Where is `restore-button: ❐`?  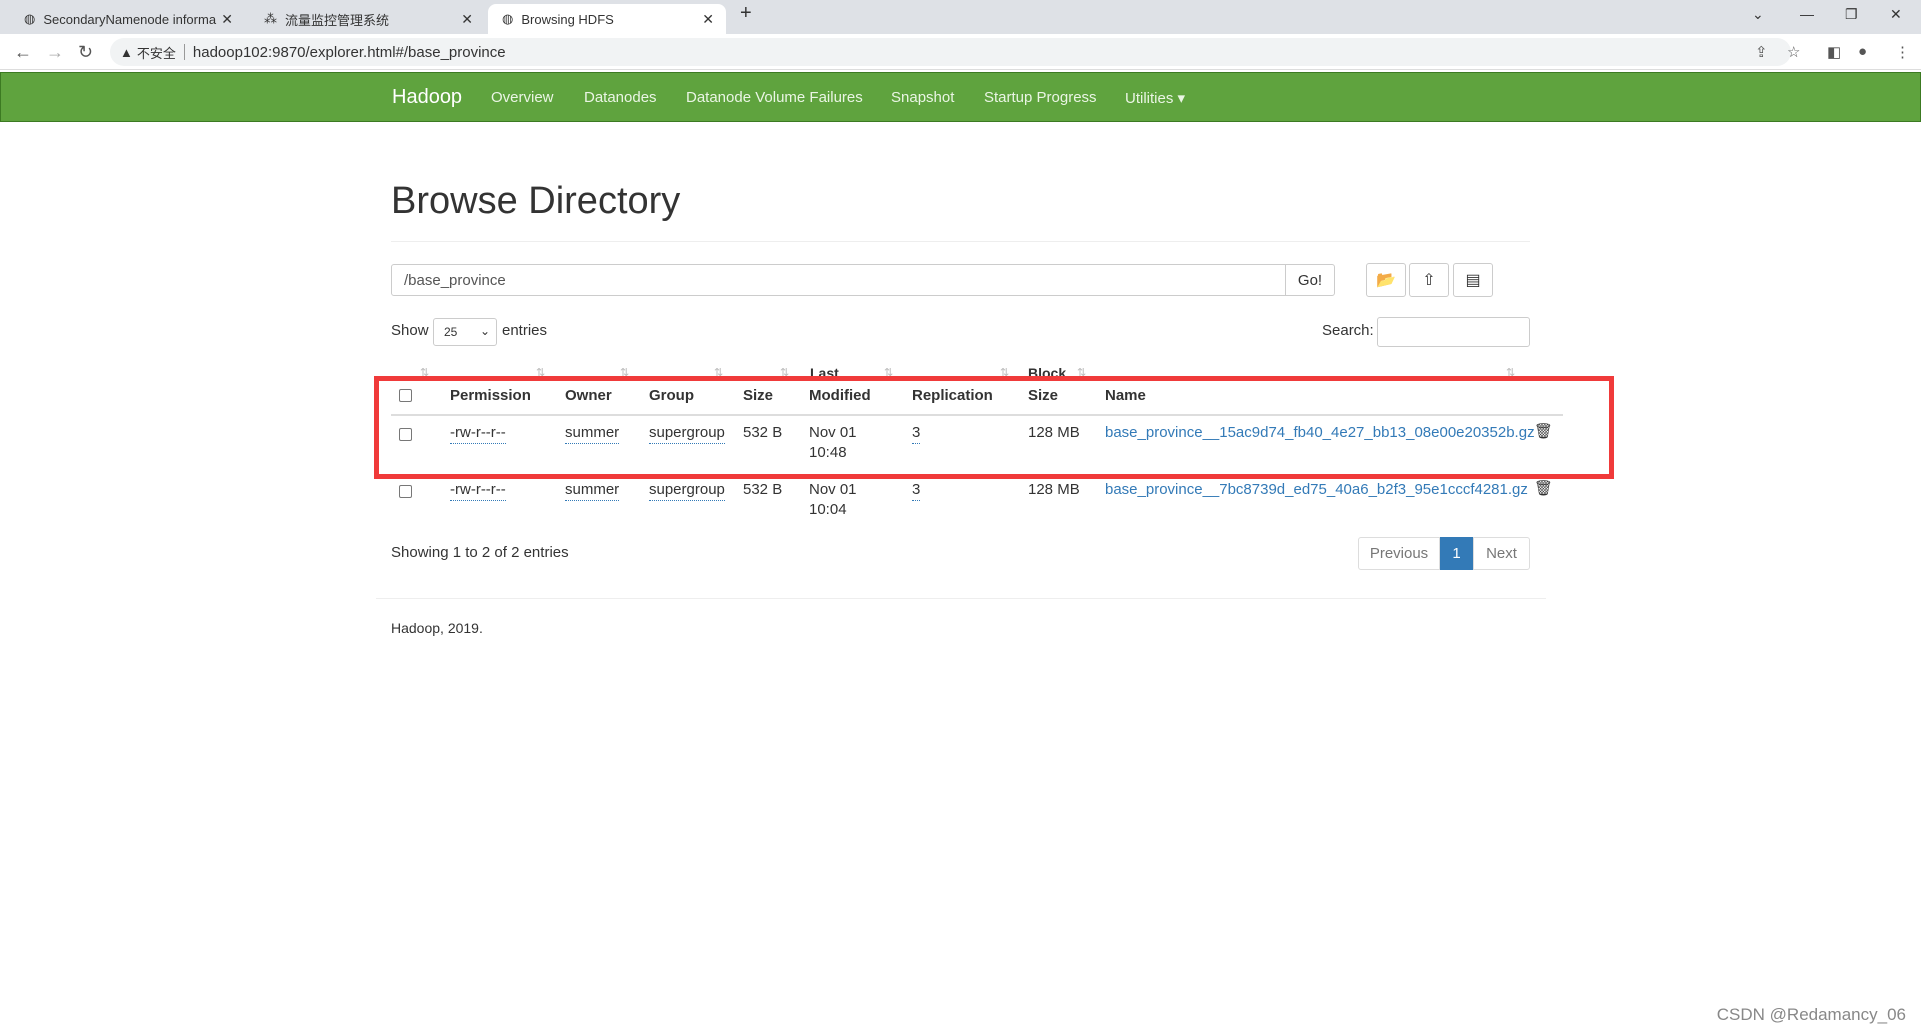
restore-button: ❐ is located at coordinates (1851, 14).